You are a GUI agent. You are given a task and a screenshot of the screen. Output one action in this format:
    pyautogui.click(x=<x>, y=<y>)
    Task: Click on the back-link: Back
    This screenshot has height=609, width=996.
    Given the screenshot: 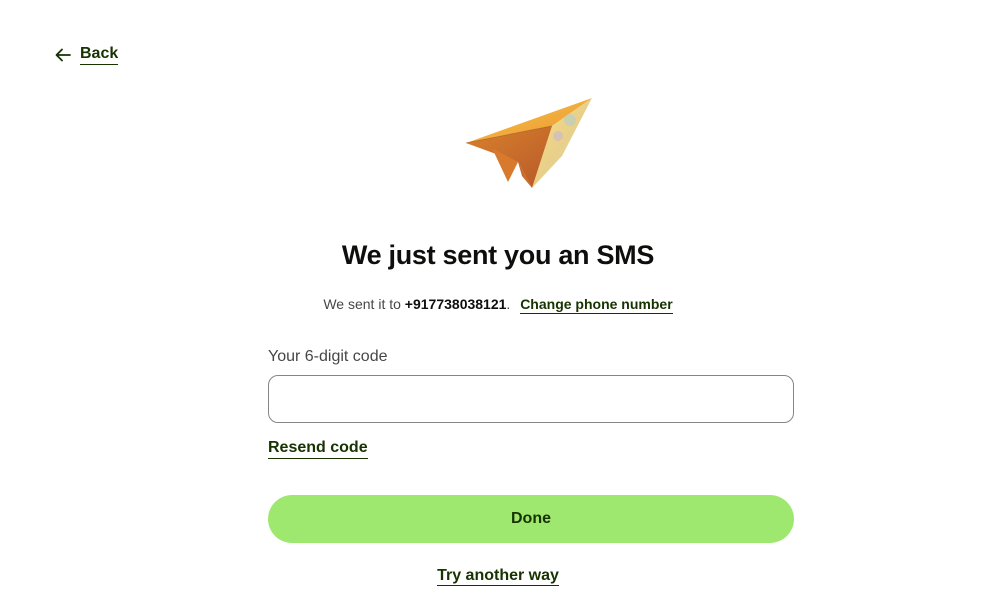 What is the action you would take?
    pyautogui.click(x=87, y=55)
    